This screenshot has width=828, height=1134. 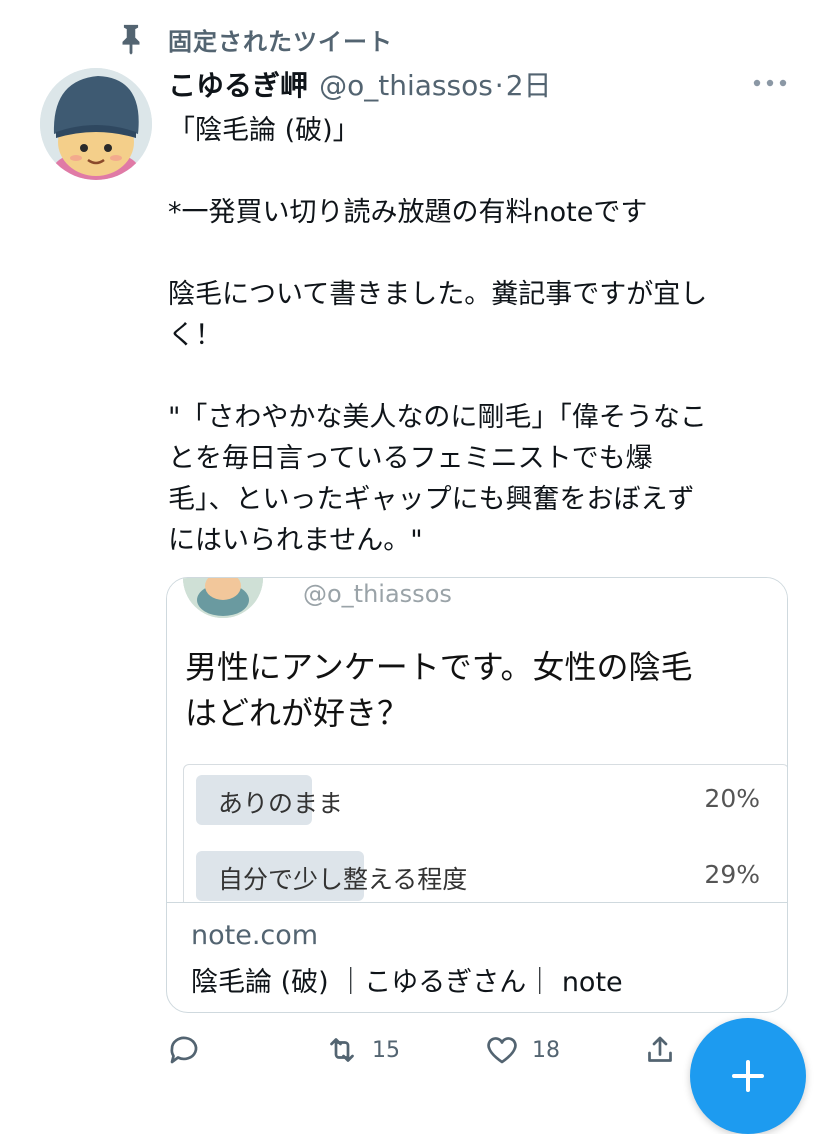 I want to click on retweet-button: 15, so click(x=362, y=1050).